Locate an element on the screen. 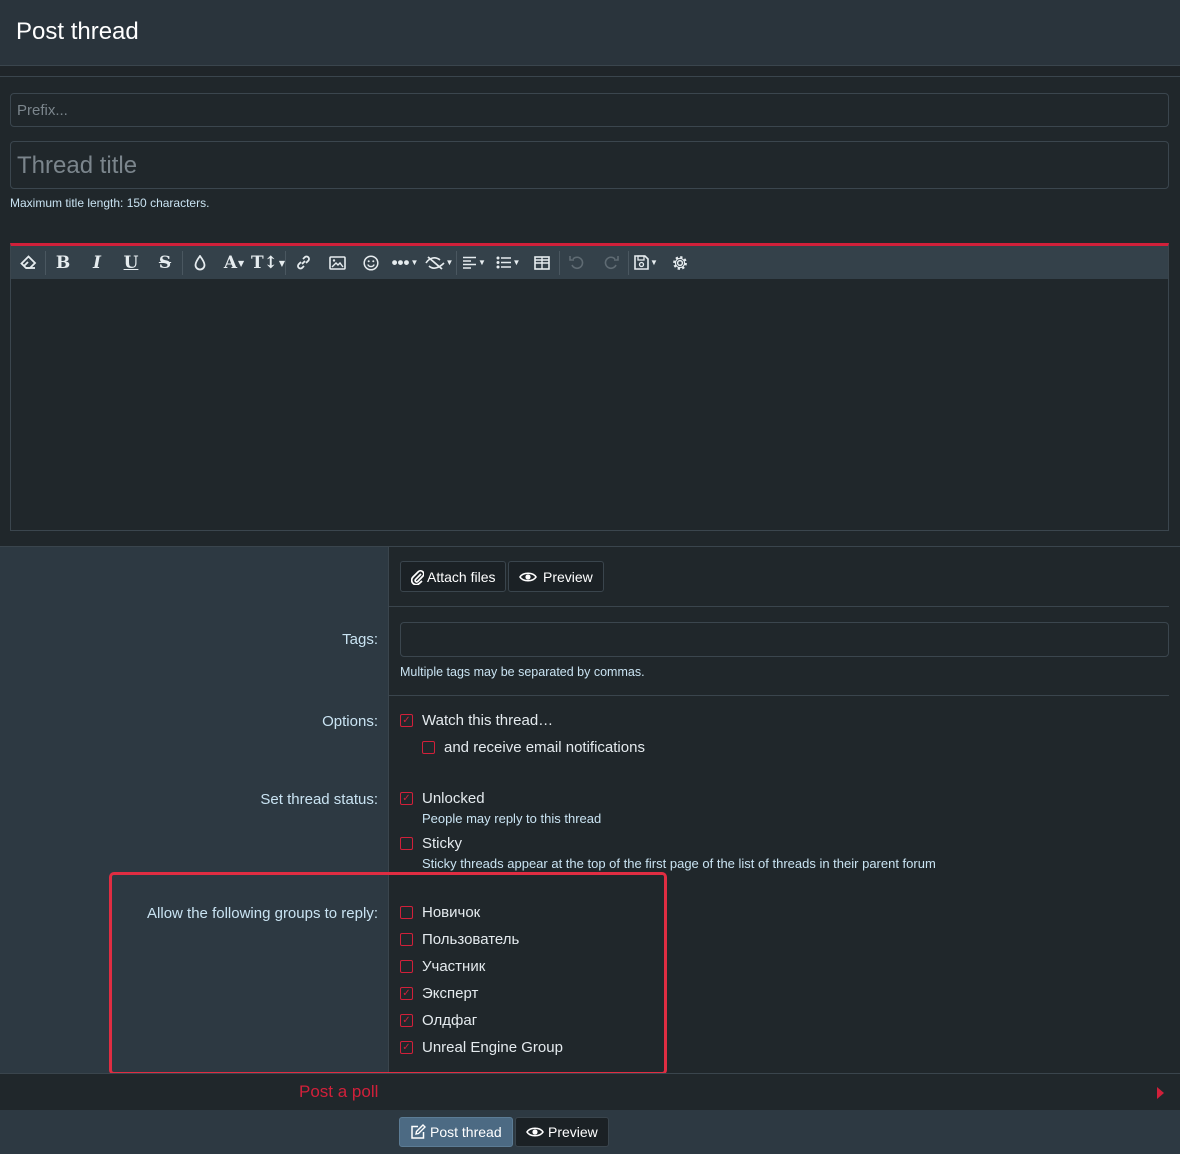 The image size is (1180, 1154). drafts-icon: ▼ is located at coordinates (646, 262).